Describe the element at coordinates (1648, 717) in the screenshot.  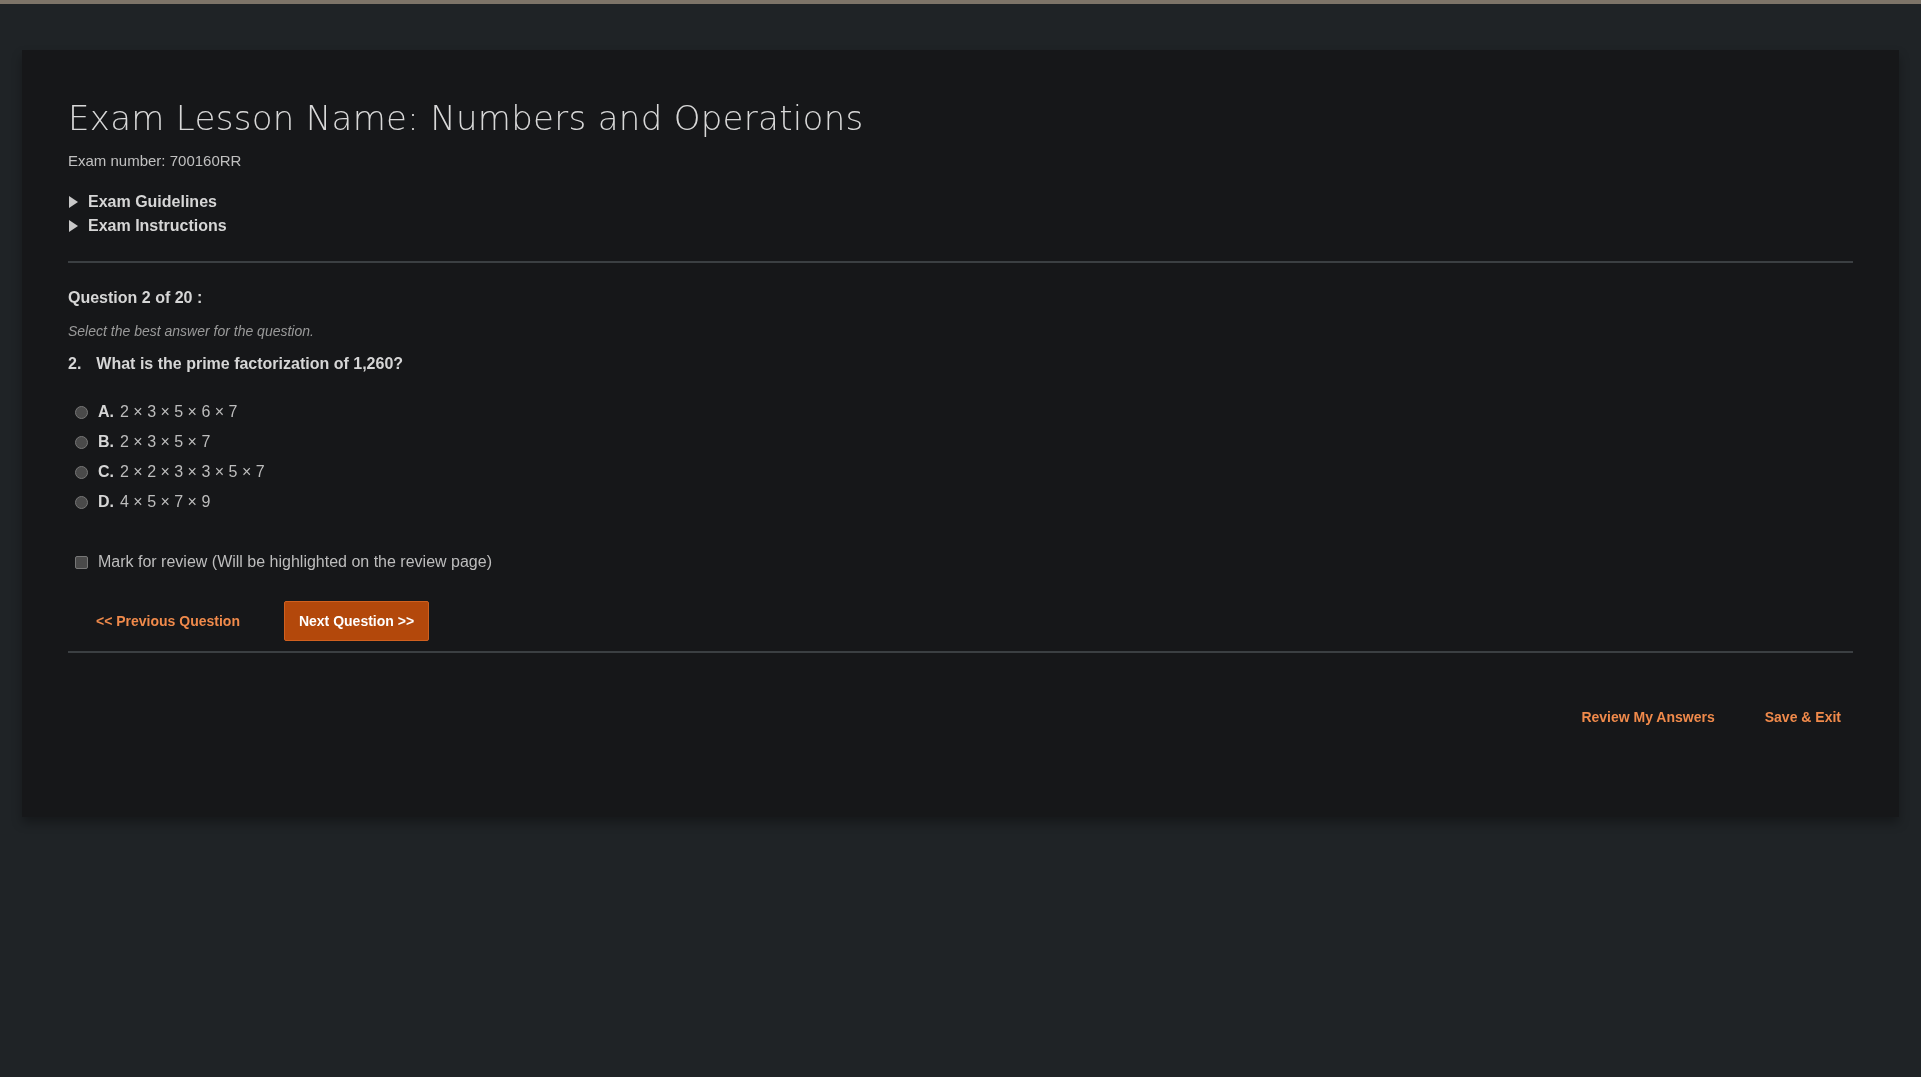
I see `footer-link: Review My Answers` at that location.